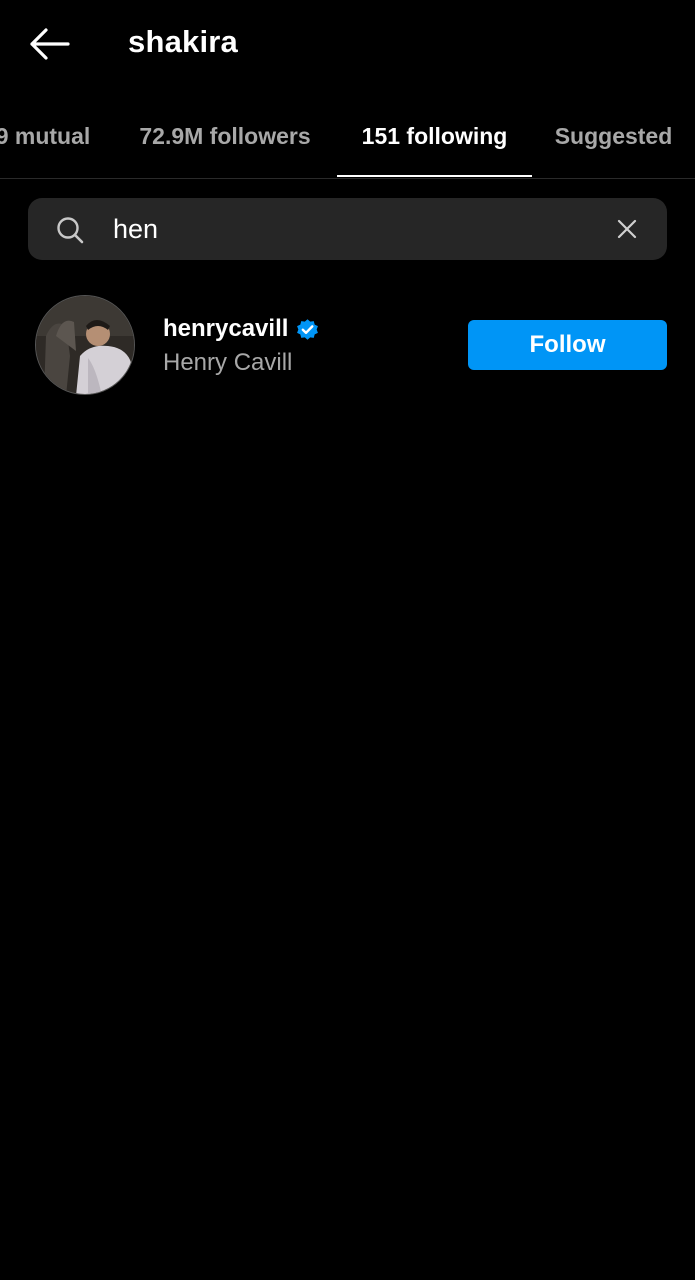  I want to click on clear-search-button, so click(627, 229).